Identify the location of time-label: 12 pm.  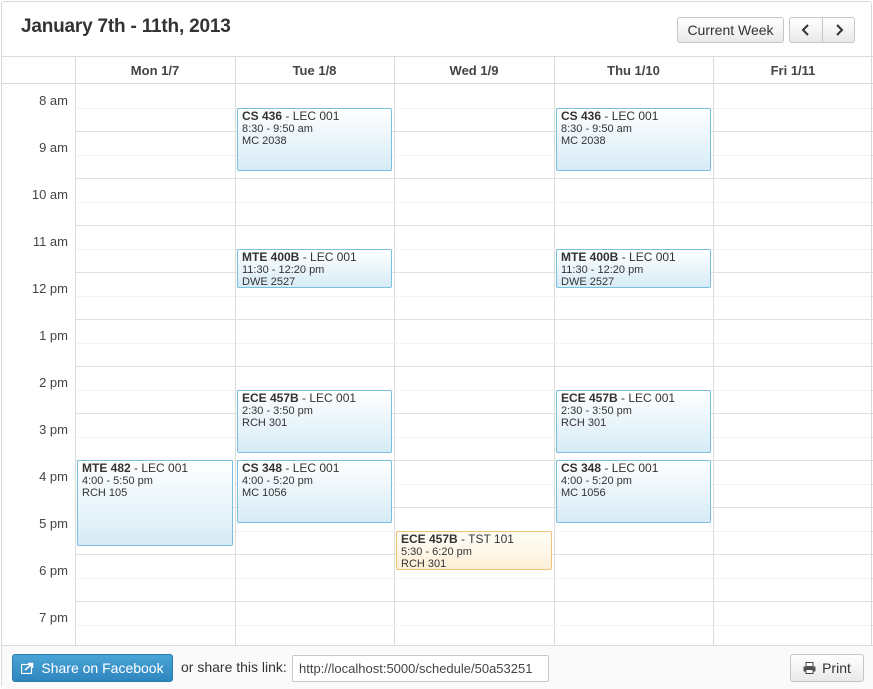
(49, 288).